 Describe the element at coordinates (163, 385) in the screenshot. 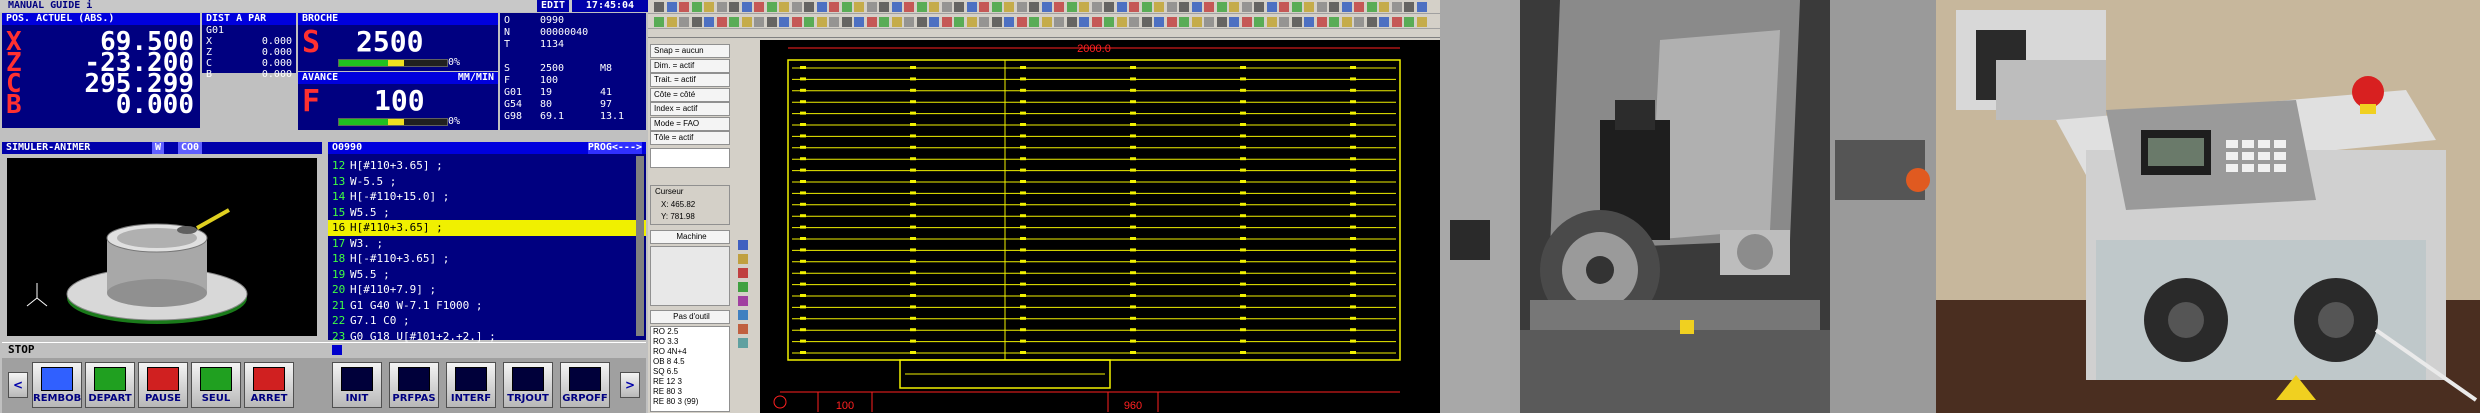

I see `softkey-pause-button: PAUSE` at that location.